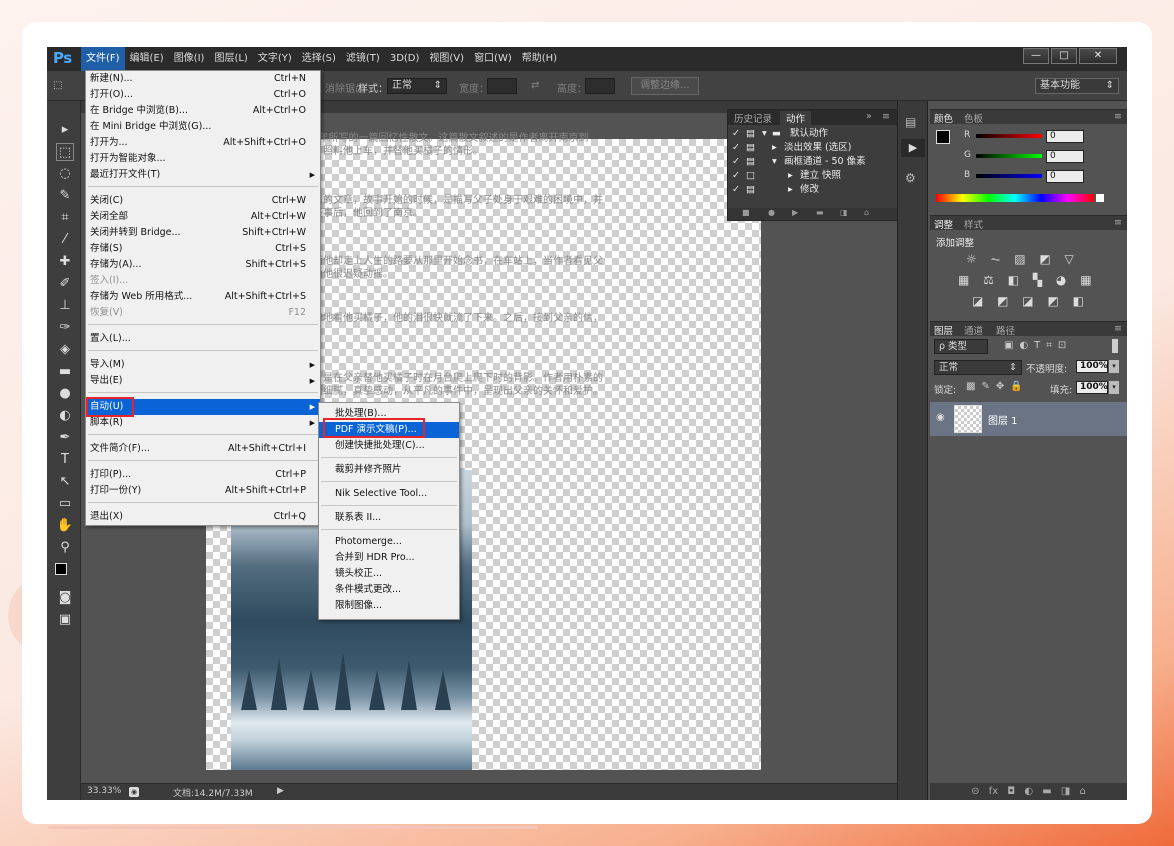 The image size is (1174, 846). Describe the element at coordinates (1038, 345) in the screenshot. I see `layer-filter-icons: ▣◐T⌗⊡` at that location.